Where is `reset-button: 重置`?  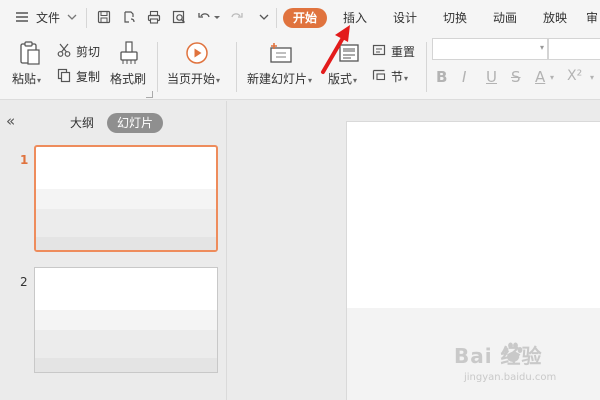 reset-button: 重置 is located at coordinates (396, 51).